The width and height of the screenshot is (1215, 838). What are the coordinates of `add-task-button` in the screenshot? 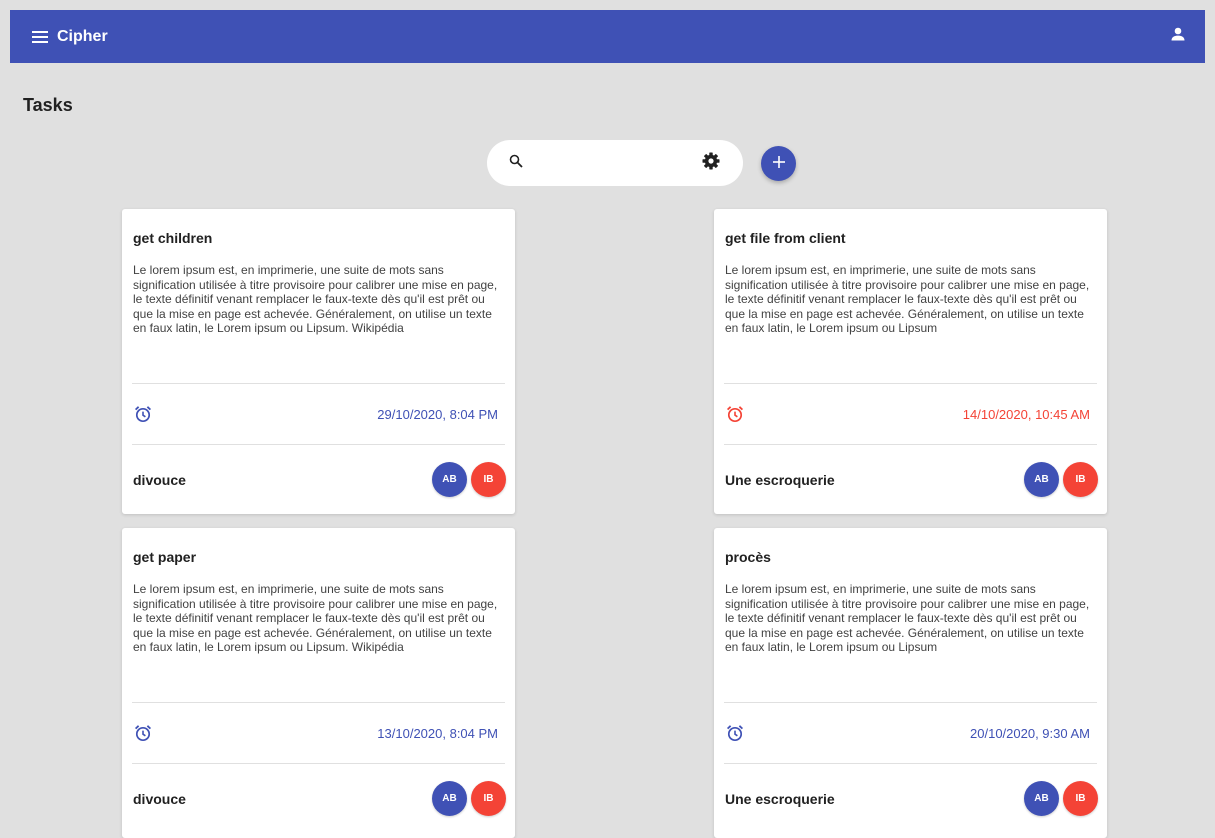 It's located at (778, 163).